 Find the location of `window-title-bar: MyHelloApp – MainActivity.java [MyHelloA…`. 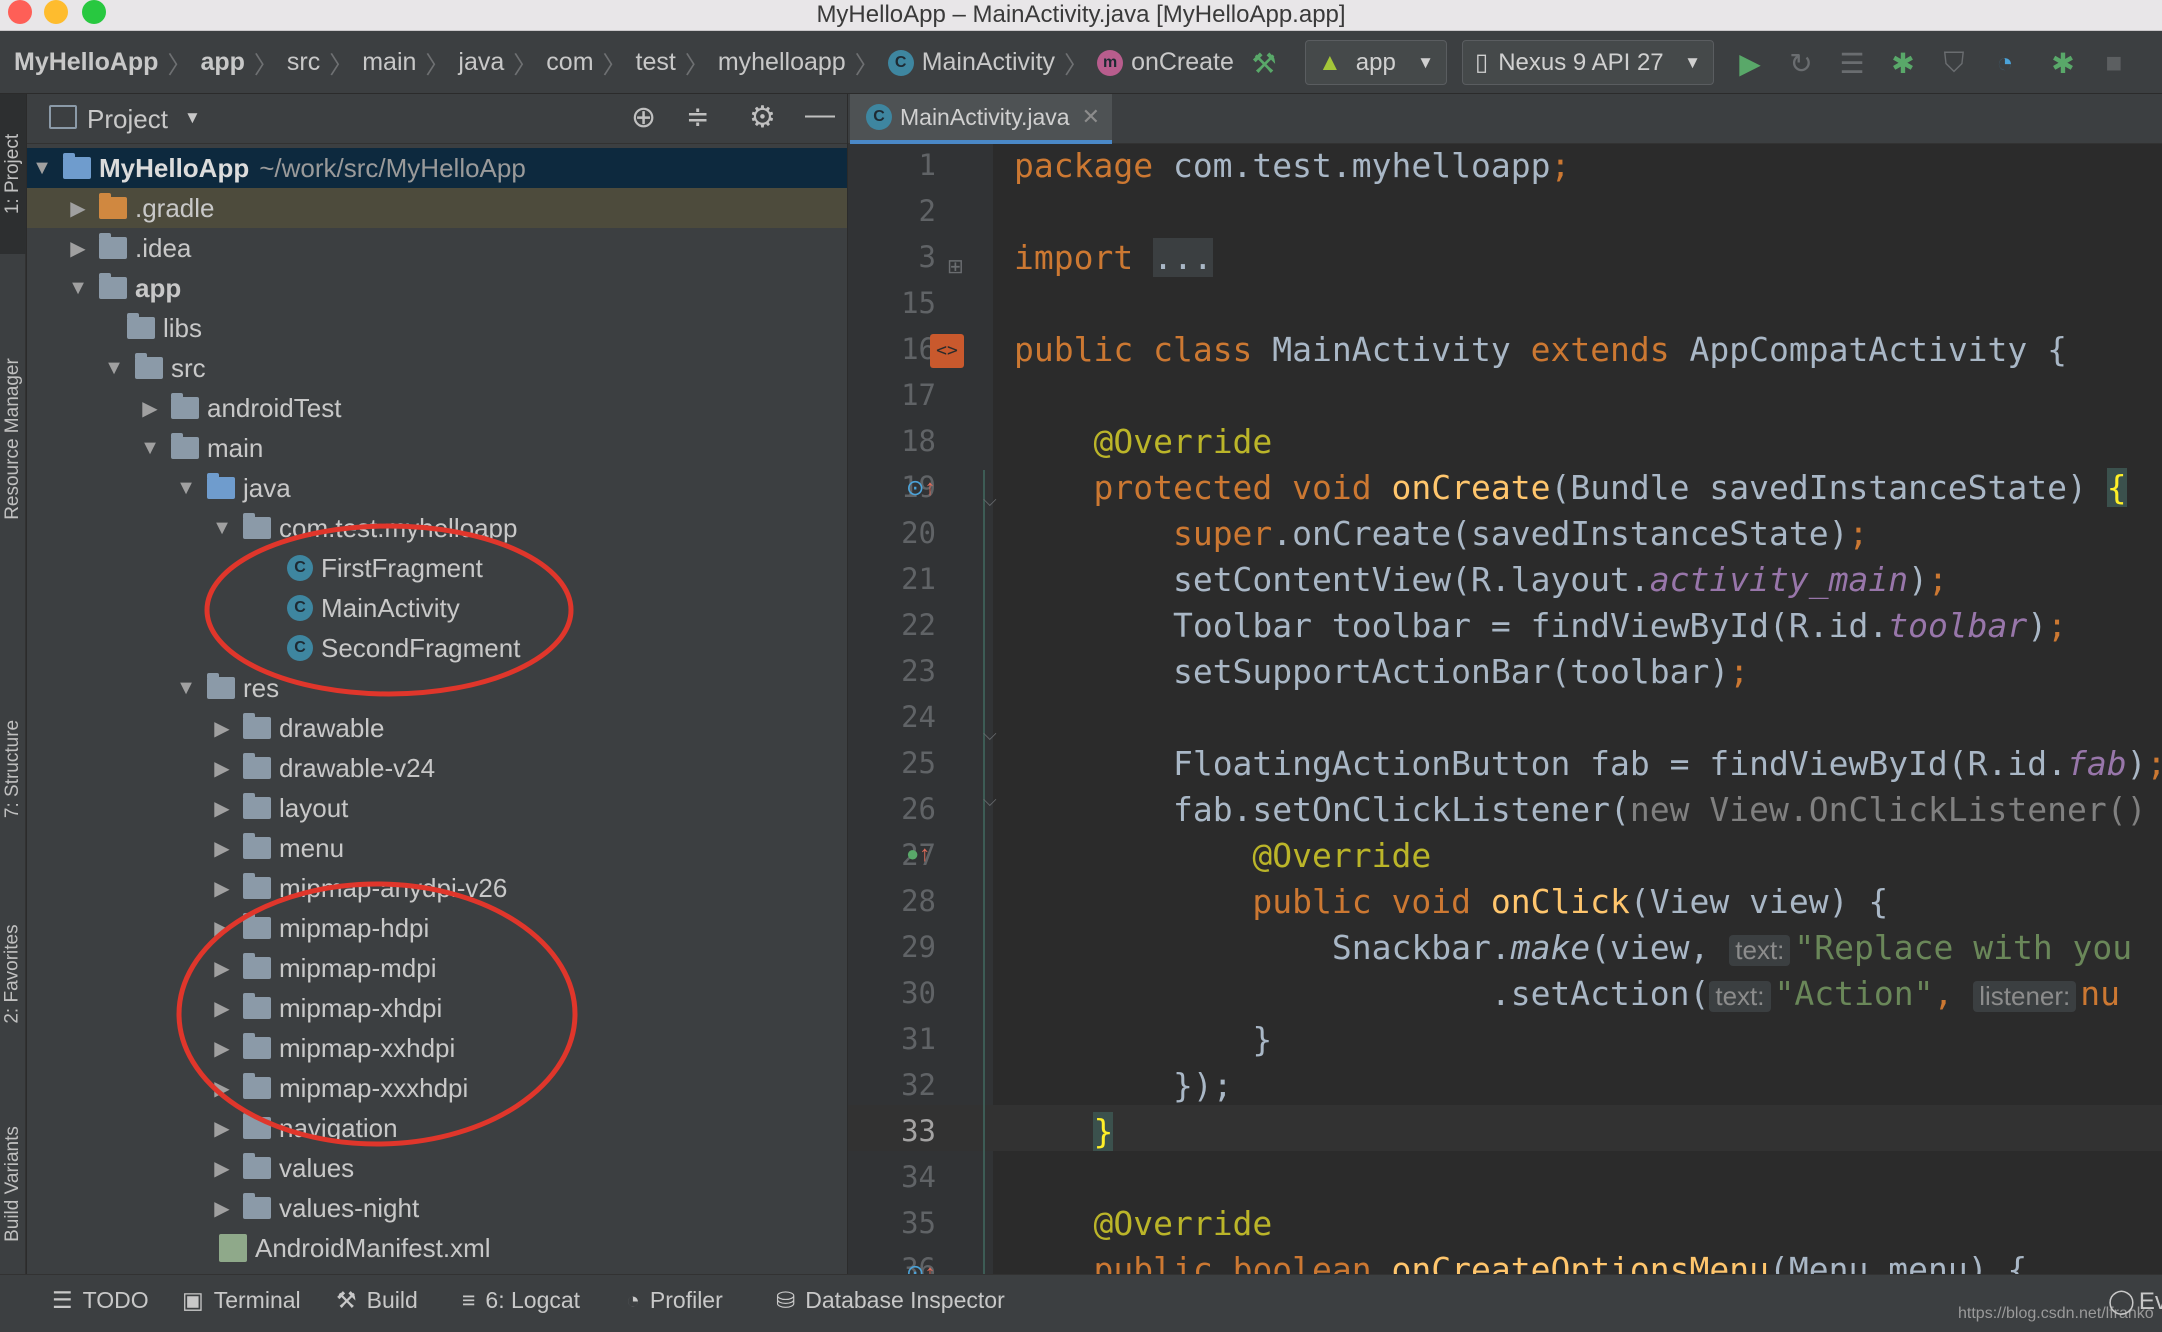

window-title-bar: MyHelloApp – MainActivity.java [MyHelloA… is located at coordinates (1081, 15).